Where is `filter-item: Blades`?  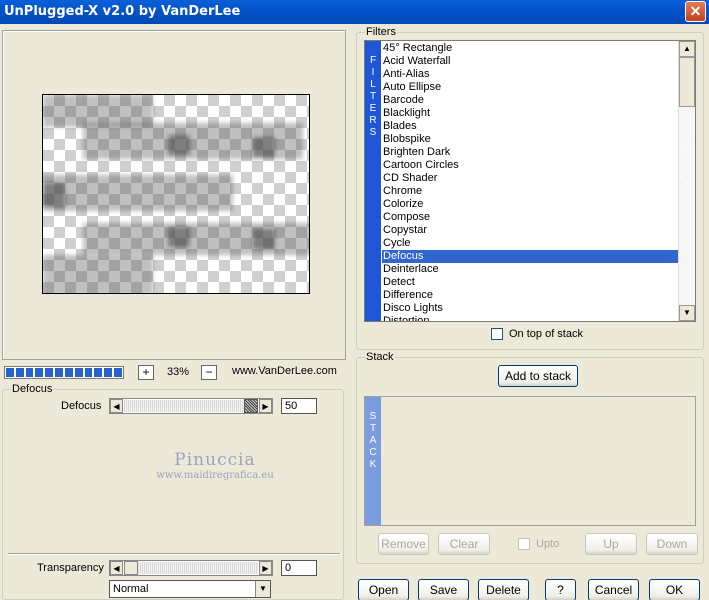 filter-item: Blades is located at coordinates (530, 126).